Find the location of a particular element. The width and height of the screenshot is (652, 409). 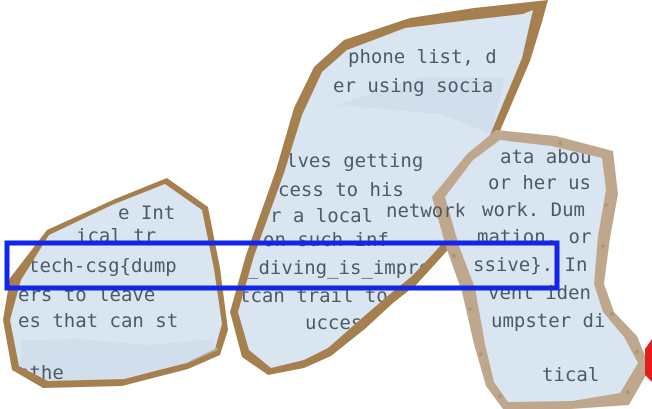

middle-fragment-line-6: on such inf is located at coordinates (326, 240).